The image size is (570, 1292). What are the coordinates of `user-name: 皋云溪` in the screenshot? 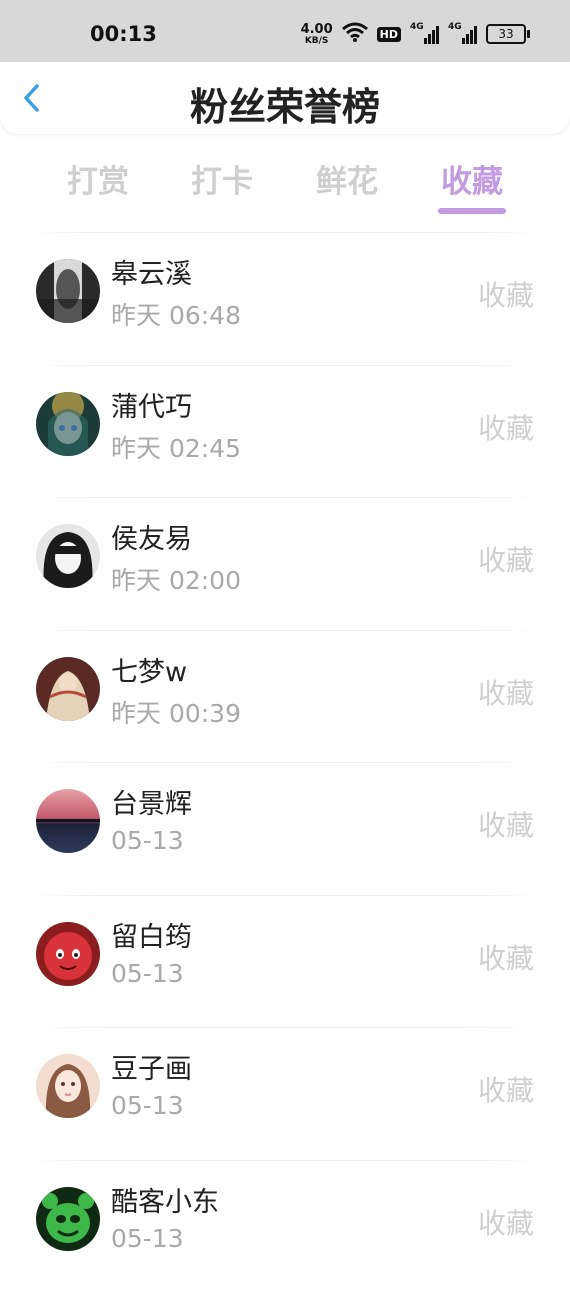 It's located at (151, 271).